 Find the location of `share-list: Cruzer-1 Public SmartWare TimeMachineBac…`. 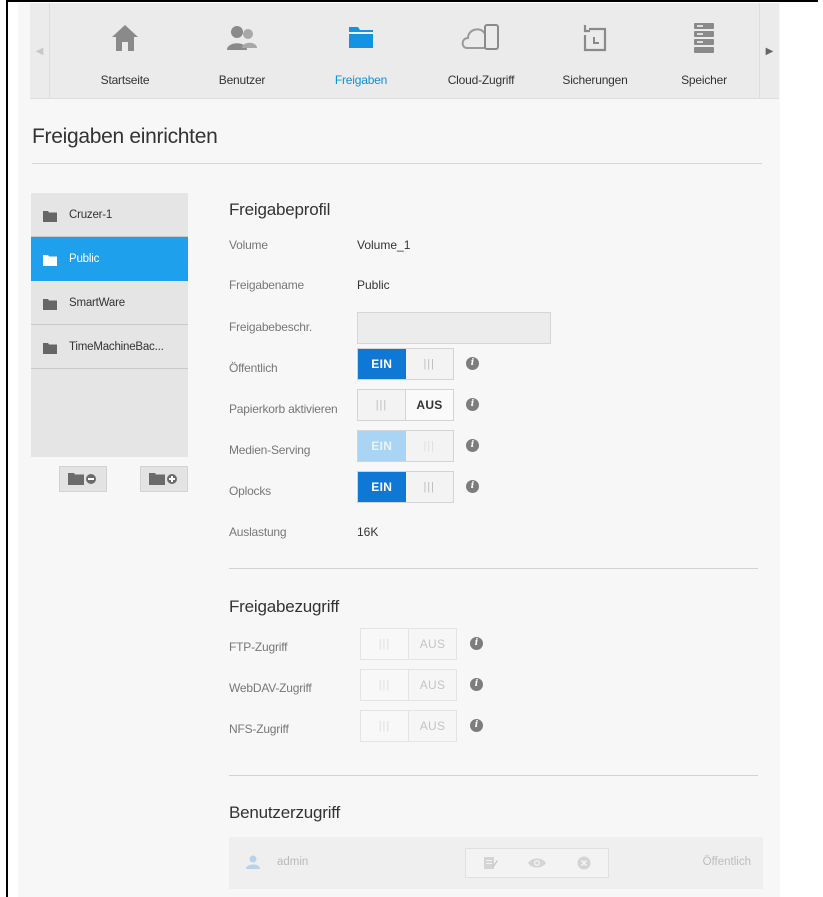

share-list: Cruzer-1 Public SmartWare TimeMachineBac… is located at coordinates (109, 325).